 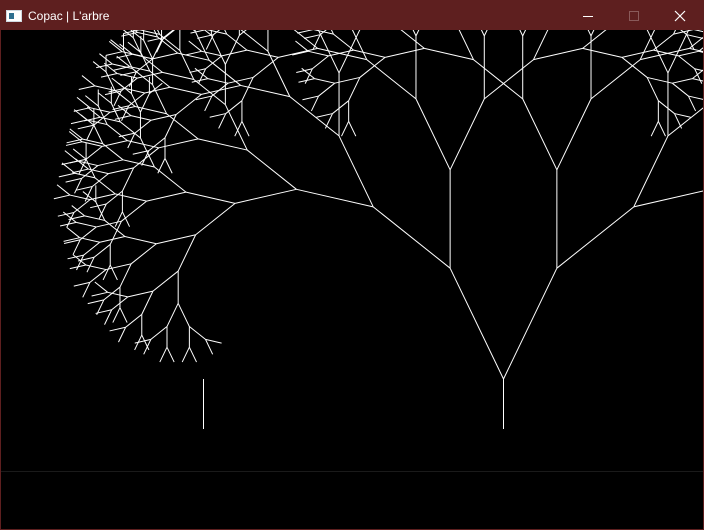 I want to click on maximize-icon, so click(x=634, y=15).